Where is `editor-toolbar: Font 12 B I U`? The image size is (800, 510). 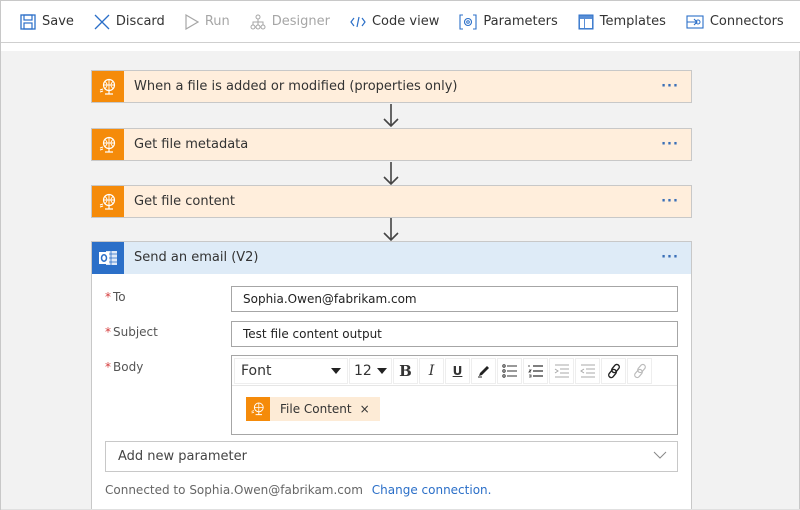 editor-toolbar: Font 12 B I U is located at coordinates (454, 371).